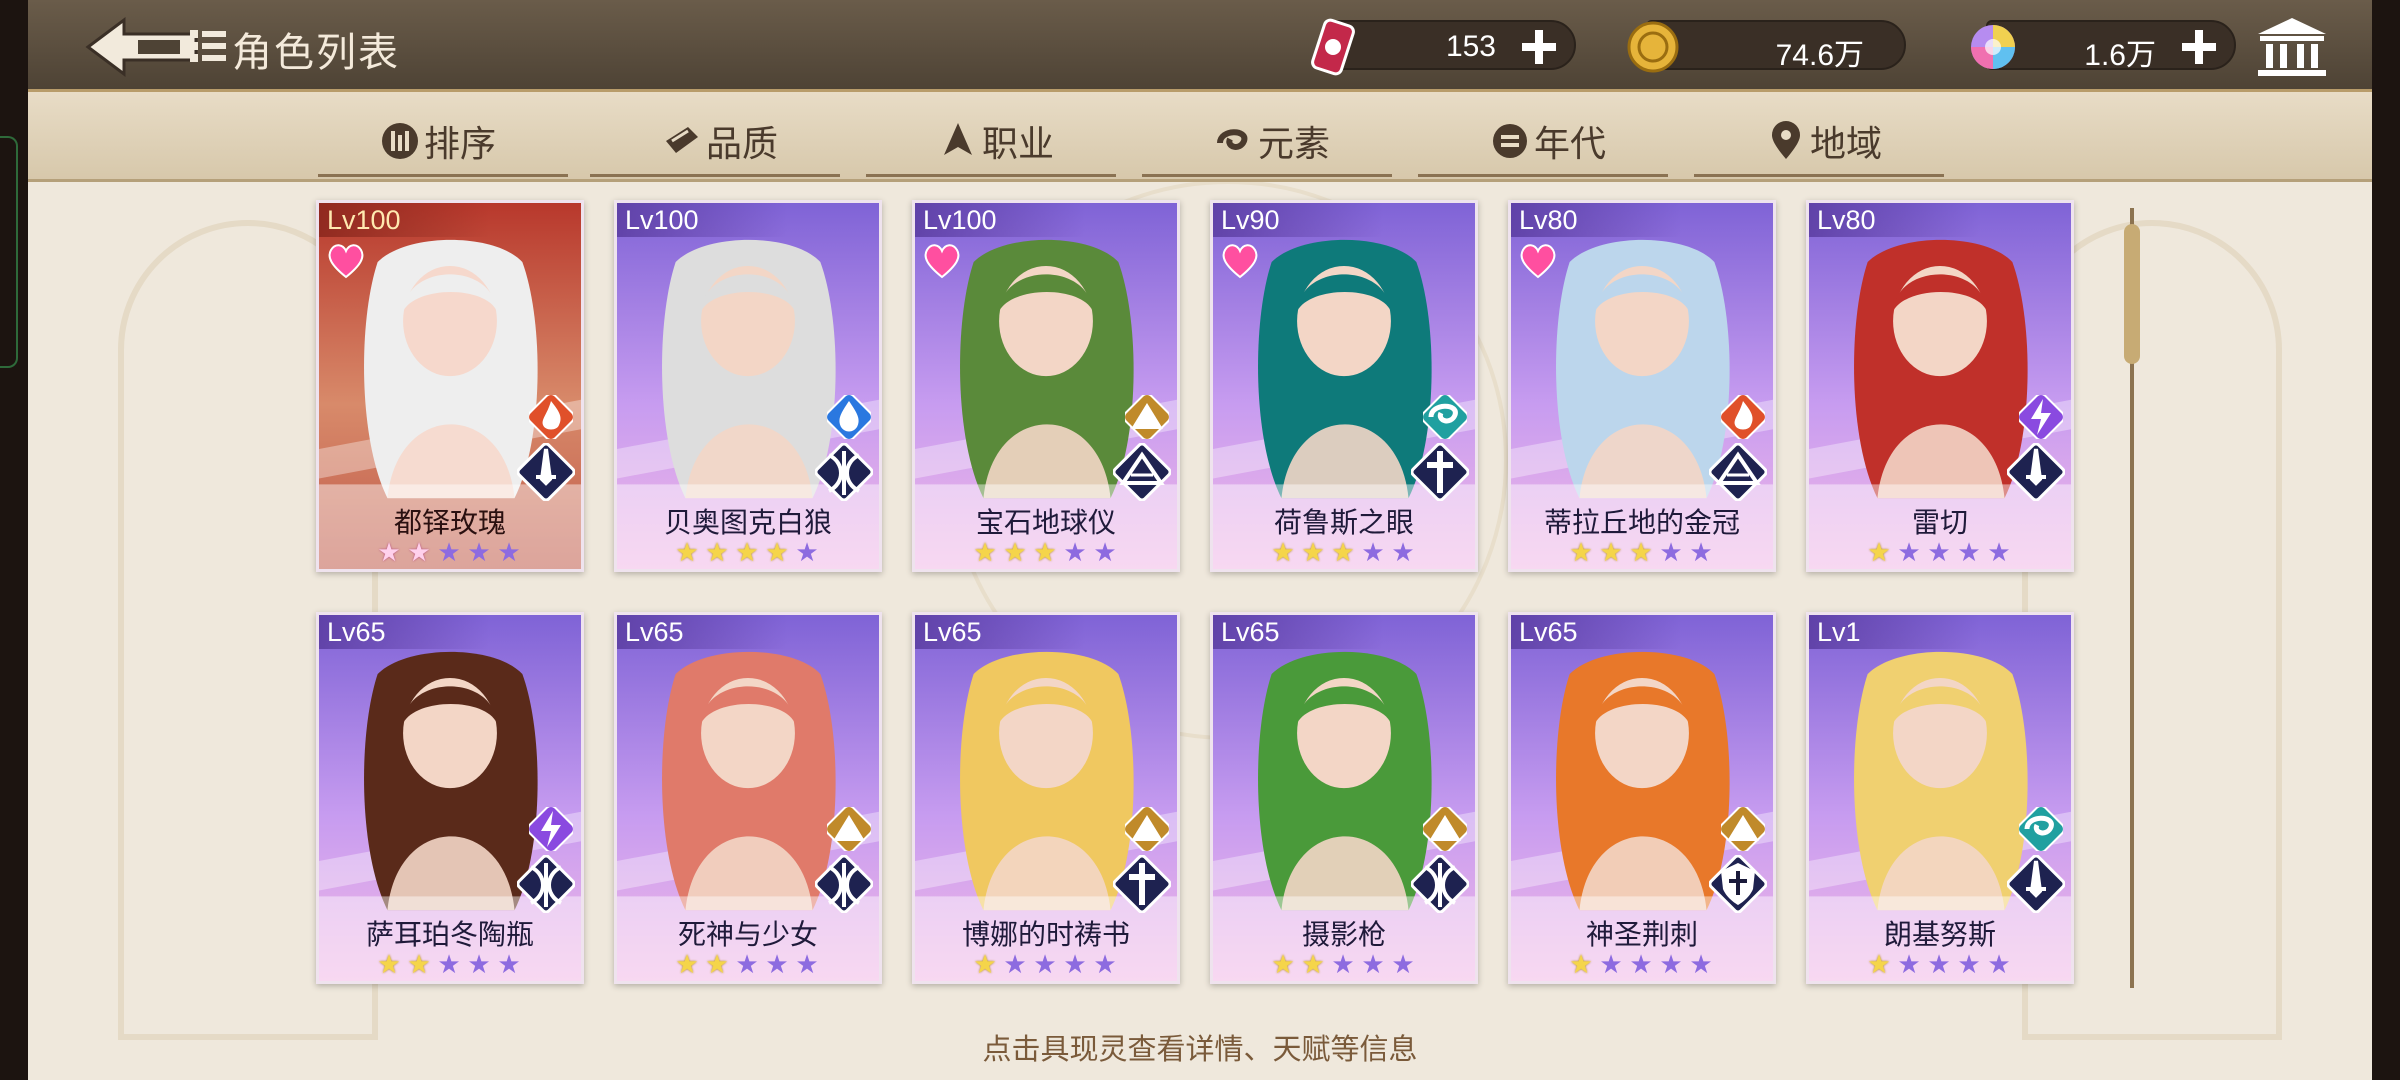  Describe the element at coordinates (1200, 46) in the screenshot. I see `top-bar: 角色列表 153 74.6万 1.6万` at that location.